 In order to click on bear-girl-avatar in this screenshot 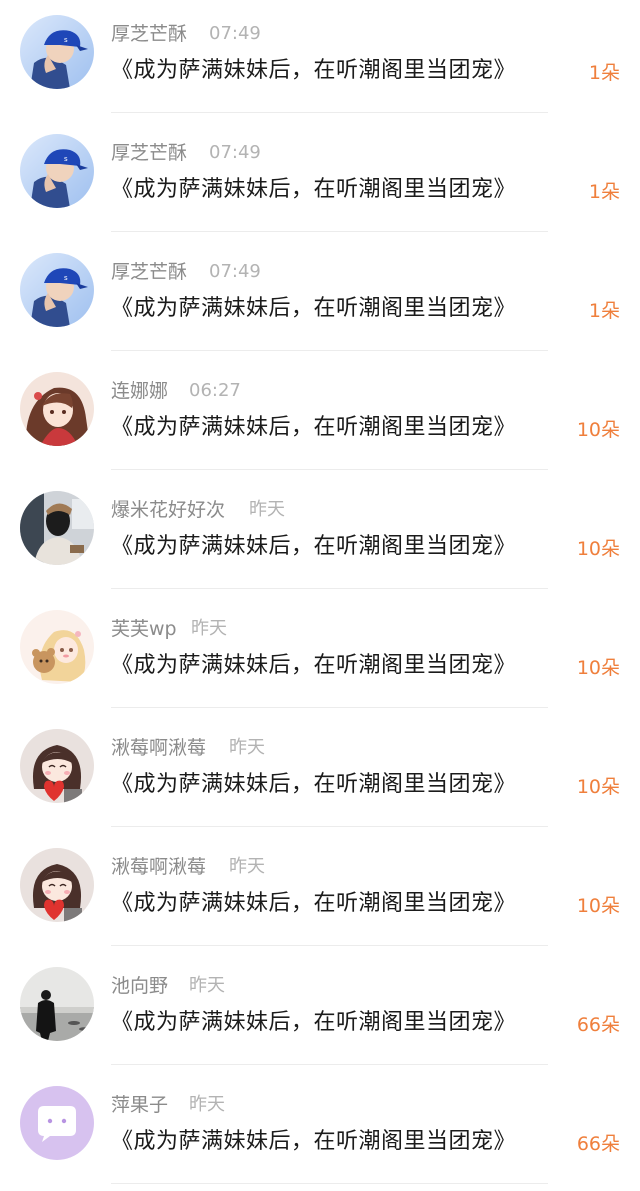, I will do `click(57, 647)`.